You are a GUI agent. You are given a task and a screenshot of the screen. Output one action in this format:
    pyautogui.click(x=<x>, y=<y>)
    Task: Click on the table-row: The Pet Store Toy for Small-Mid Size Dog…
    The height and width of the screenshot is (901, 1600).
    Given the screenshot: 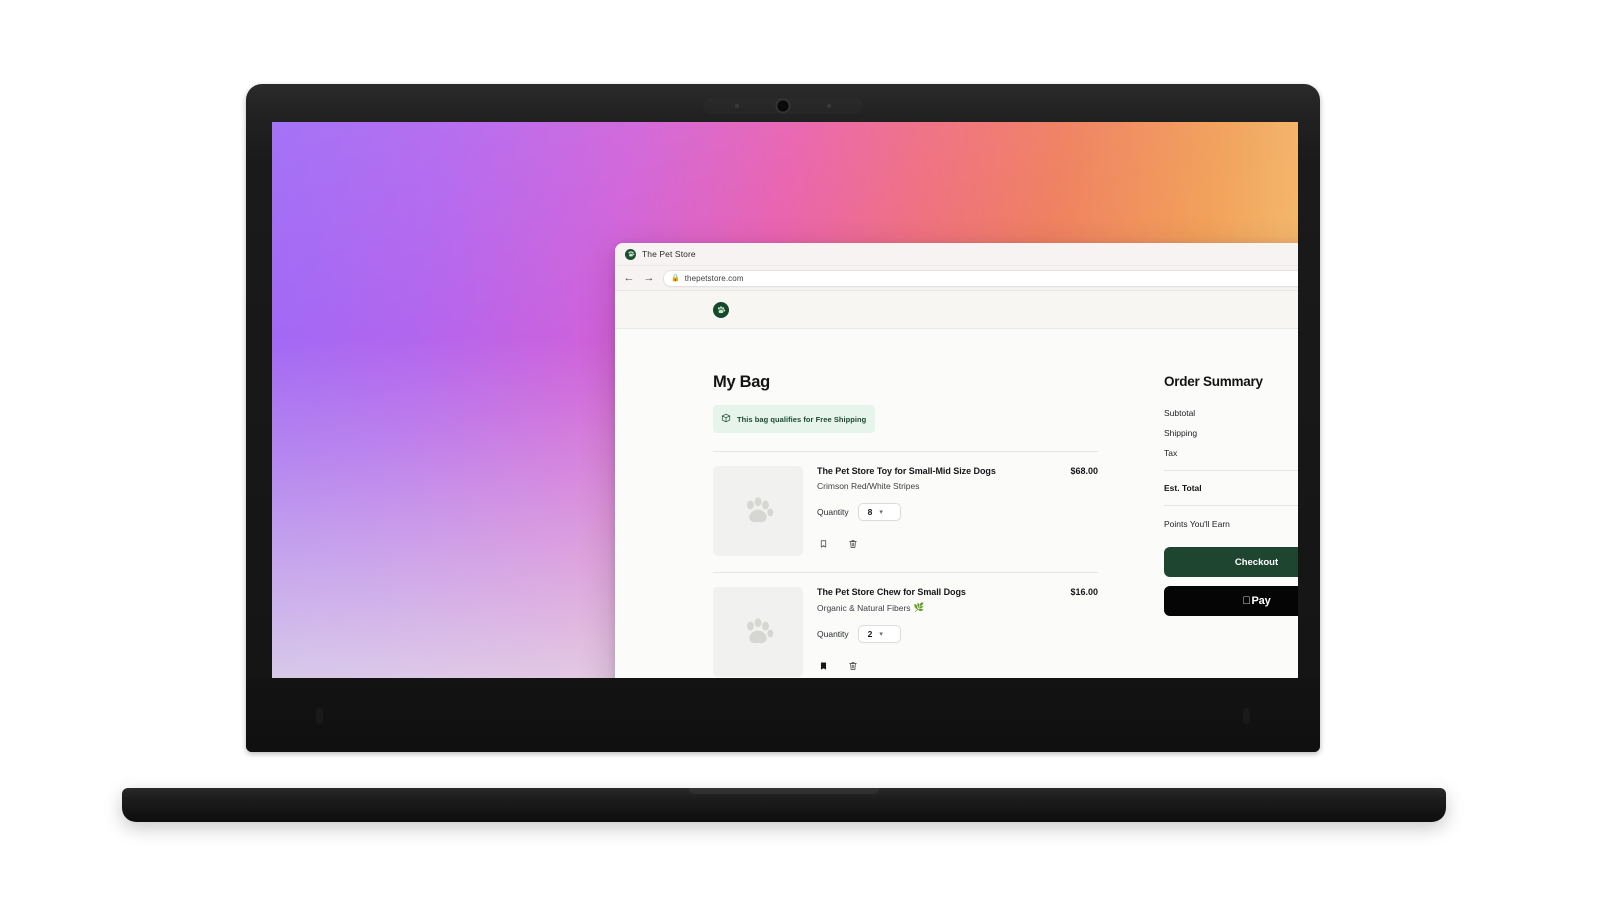 What is the action you would take?
    pyautogui.click(x=905, y=512)
    